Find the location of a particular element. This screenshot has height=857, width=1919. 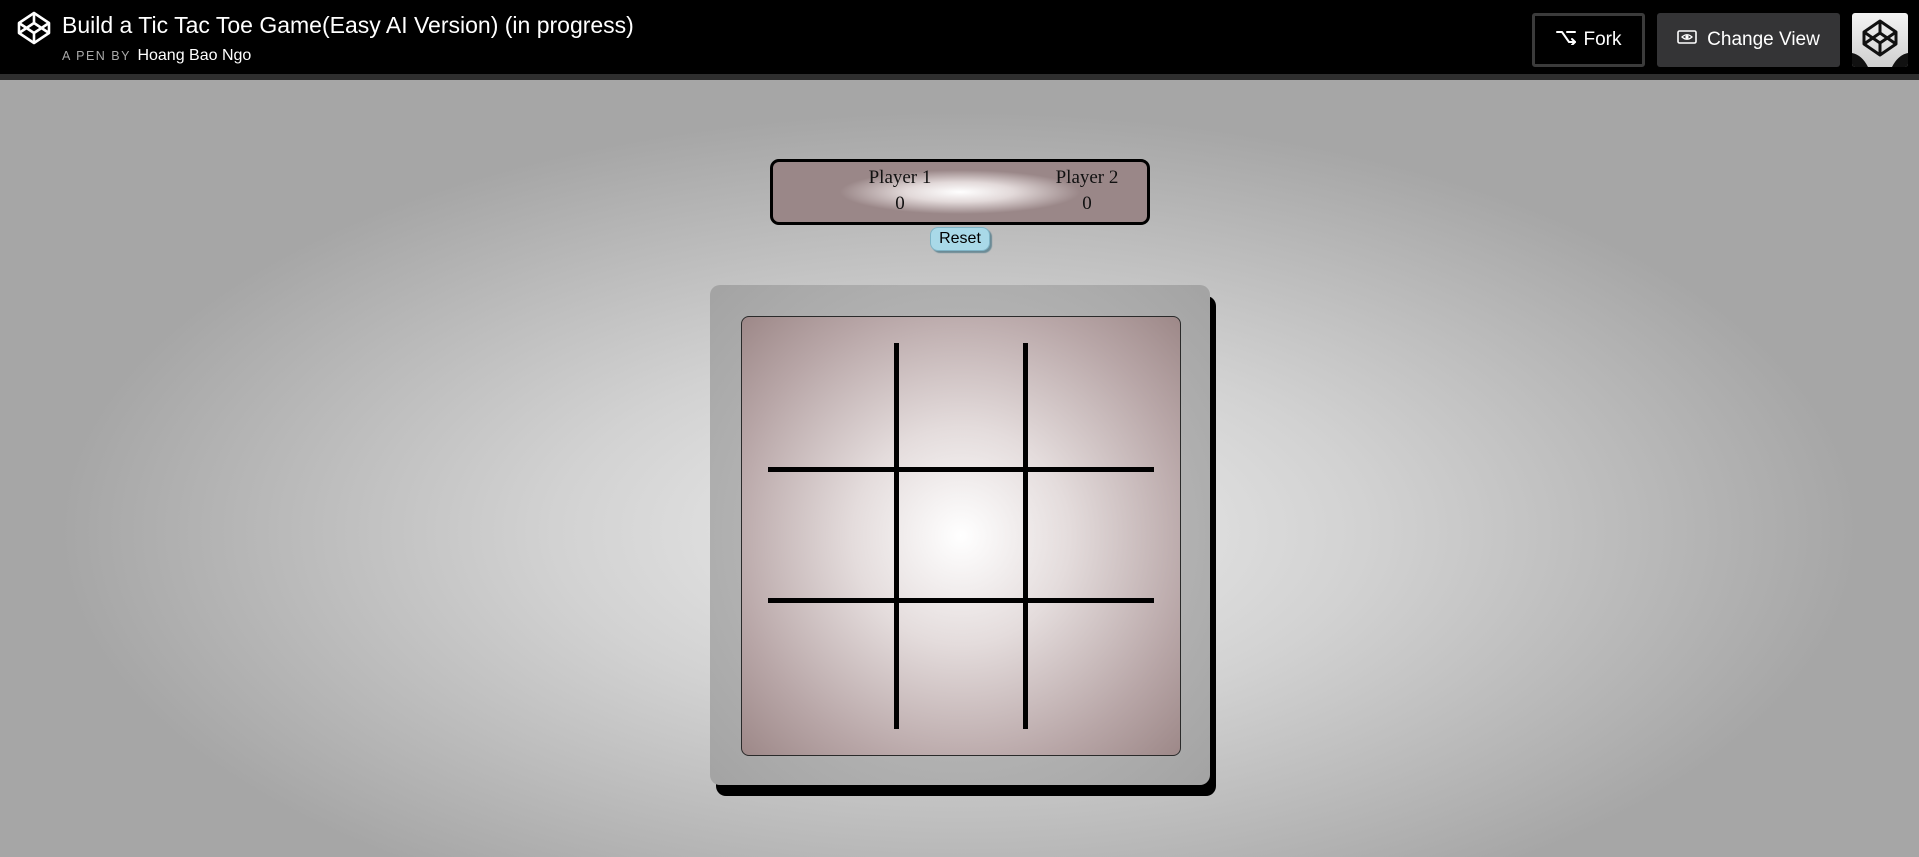

fork-button: Fork is located at coordinates (1588, 40).